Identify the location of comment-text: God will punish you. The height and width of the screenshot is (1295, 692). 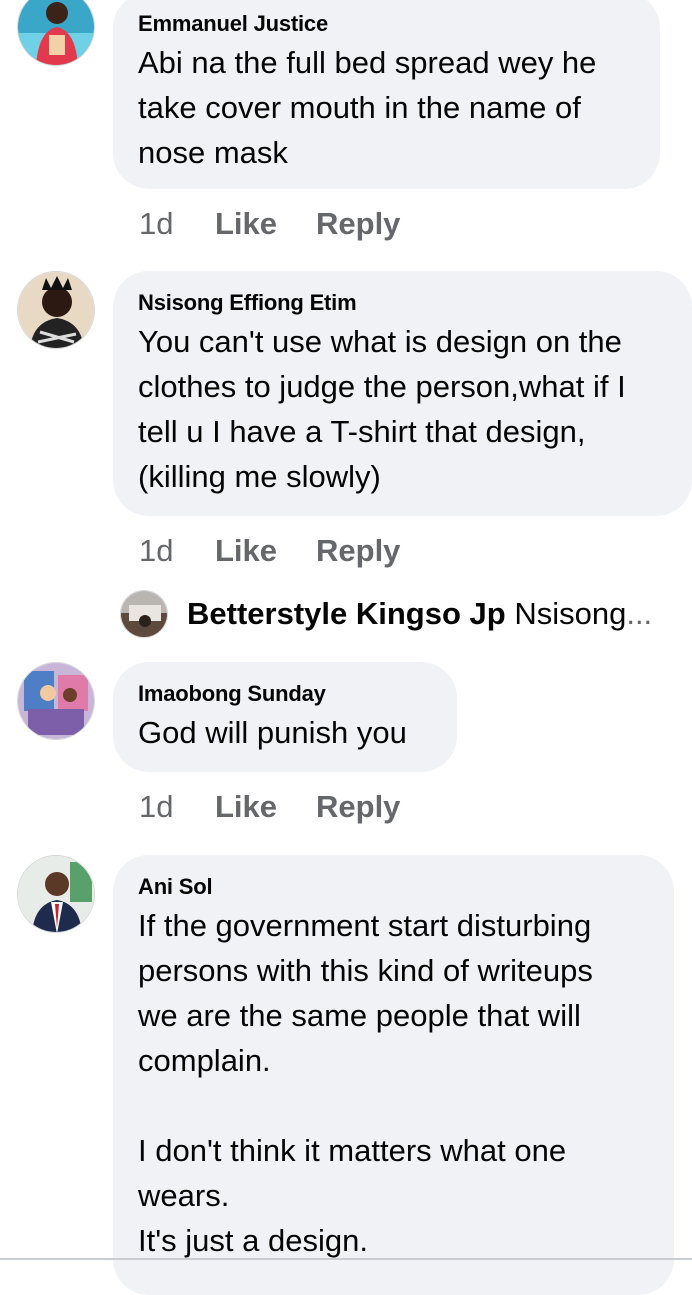
(272, 732).